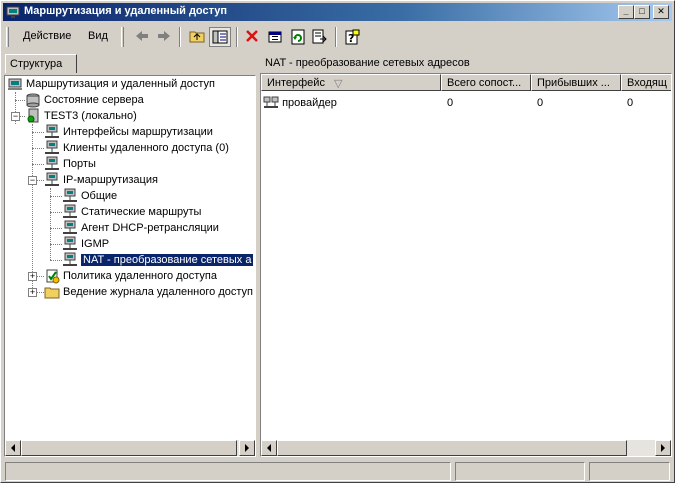 Image resolution: width=675 pixels, height=483 pixels. Describe the element at coordinates (197, 37) in the screenshot. I see `up-folder-icon` at that location.